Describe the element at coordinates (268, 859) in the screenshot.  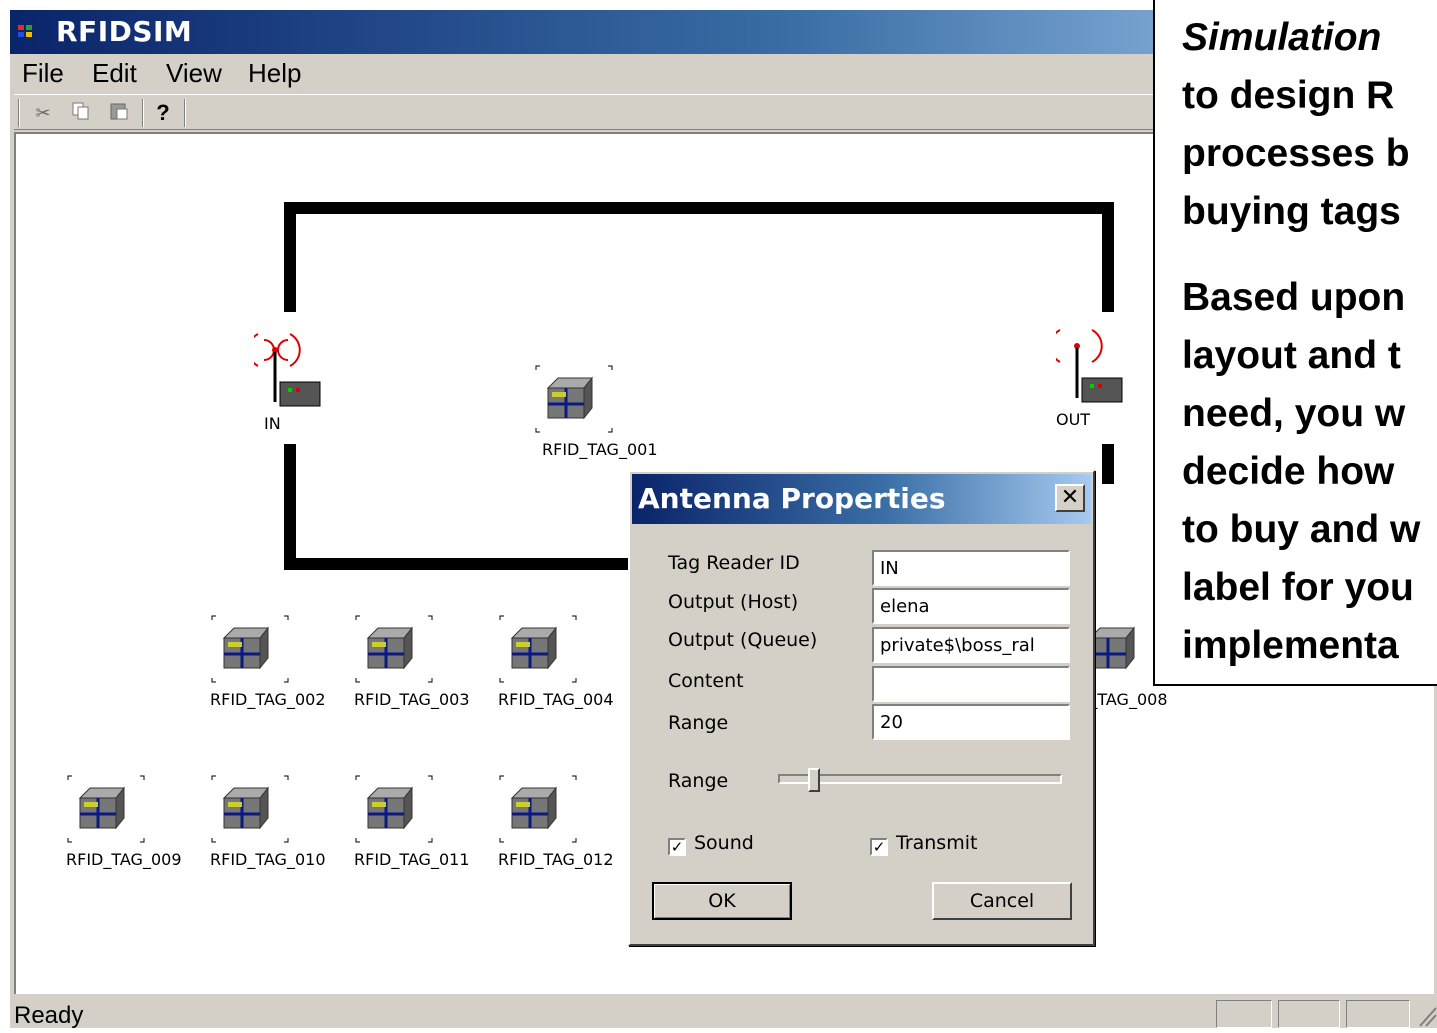
I see `tag-label: RFID_TAG_010` at that location.